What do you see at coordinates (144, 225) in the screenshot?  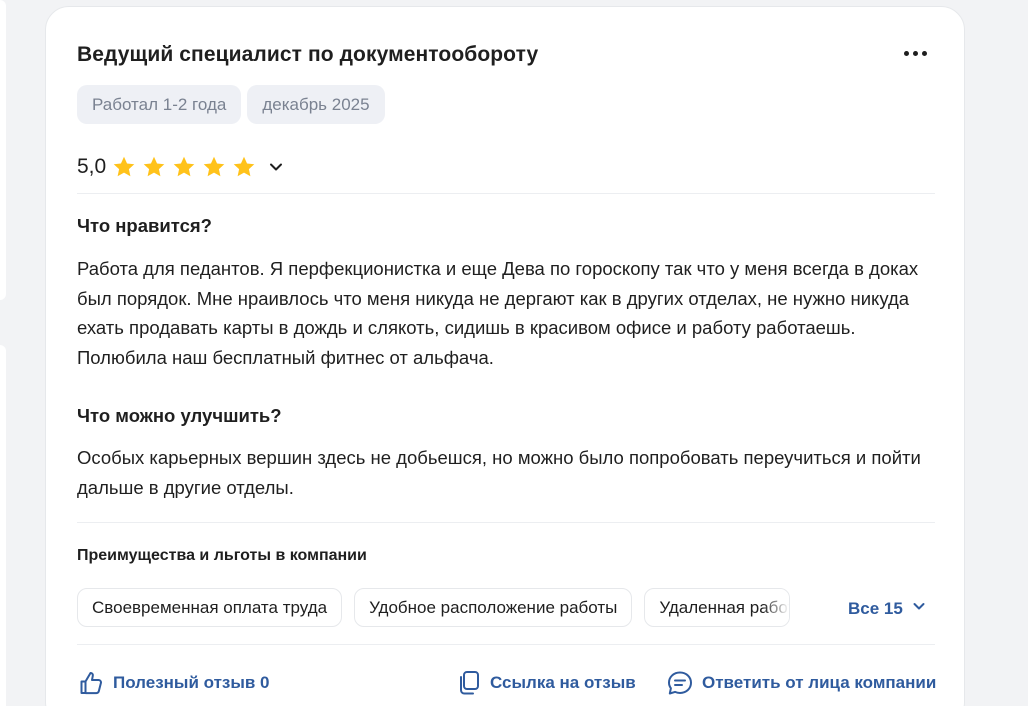 I see `likes-heading: Что нравится?` at bounding box center [144, 225].